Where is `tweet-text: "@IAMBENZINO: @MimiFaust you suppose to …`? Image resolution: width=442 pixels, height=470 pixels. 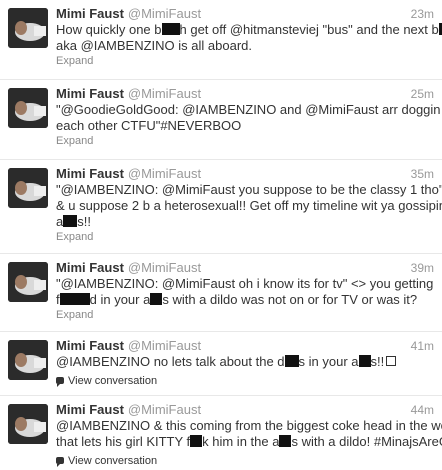 tweet-text: "@IAMBENZINO: @MimiFaust you suppose to … is located at coordinates (249, 206).